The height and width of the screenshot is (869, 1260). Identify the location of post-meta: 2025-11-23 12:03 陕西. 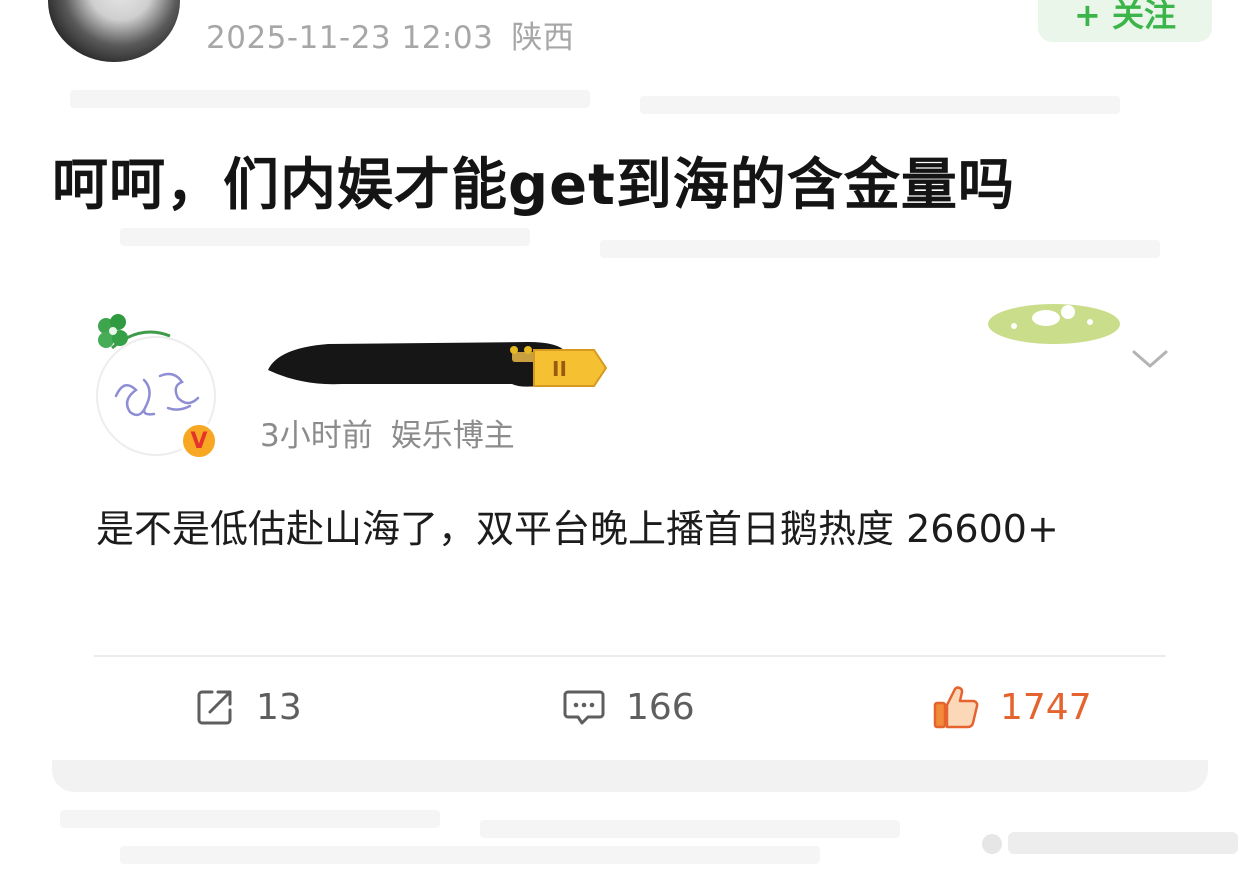
(390, 34).